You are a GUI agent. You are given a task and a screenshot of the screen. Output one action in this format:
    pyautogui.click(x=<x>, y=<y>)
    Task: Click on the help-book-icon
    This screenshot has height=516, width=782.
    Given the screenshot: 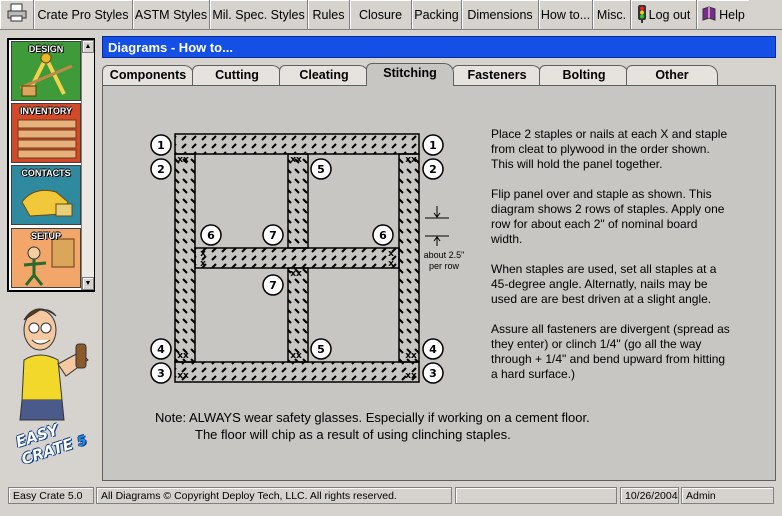 What is the action you would take?
    pyautogui.click(x=709, y=14)
    